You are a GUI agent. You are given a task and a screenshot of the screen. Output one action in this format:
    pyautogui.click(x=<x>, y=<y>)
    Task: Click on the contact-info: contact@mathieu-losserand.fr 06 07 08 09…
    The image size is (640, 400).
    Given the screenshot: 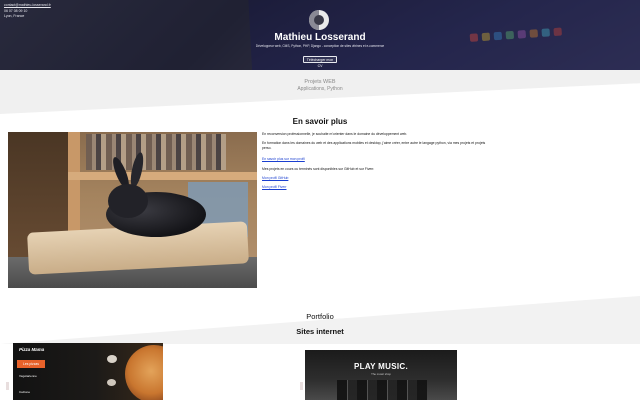 What is the action you would take?
    pyautogui.click(x=44, y=11)
    